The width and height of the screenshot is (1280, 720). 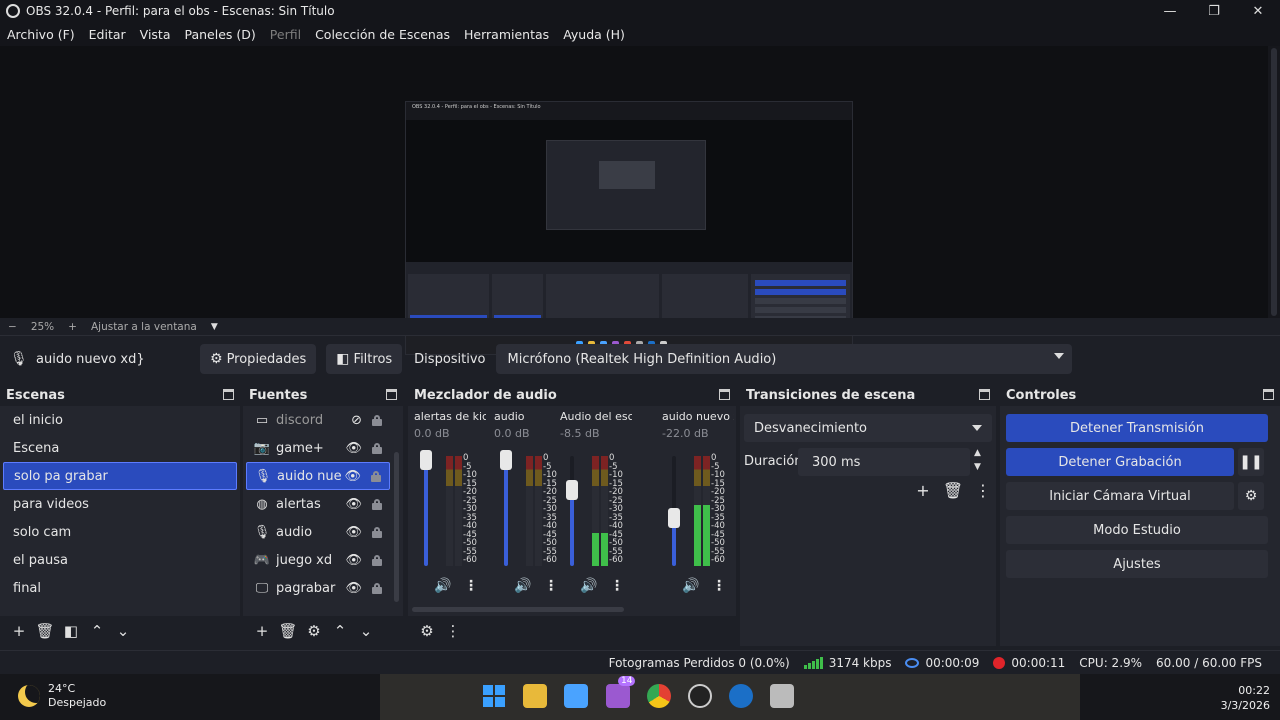 What do you see at coordinates (120, 504) in the screenshot?
I see `scene-item: para videos` at bounding box center [120, 504].